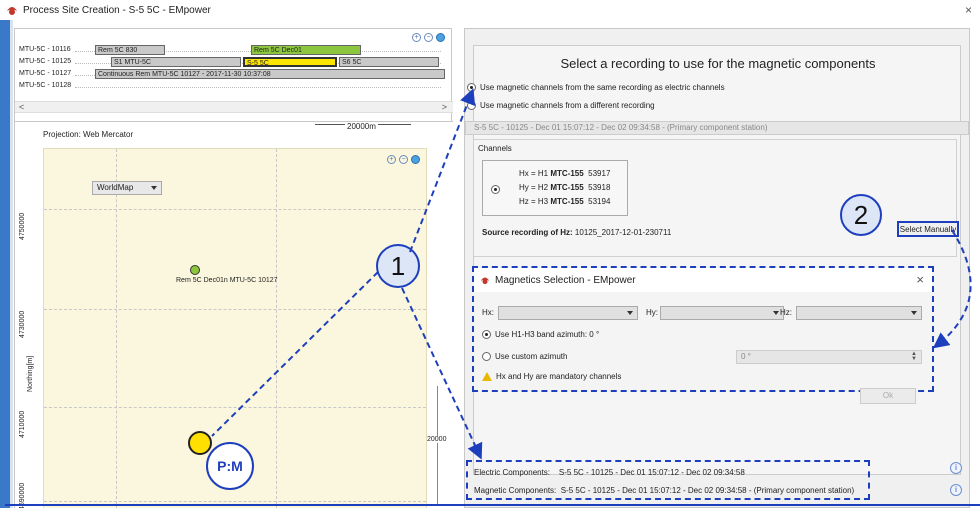  What do you see at coordinates (230, 86) in the screenshot?
I see `timeline-row: MTU-5C - 10128` at bounding box center [230, 86].